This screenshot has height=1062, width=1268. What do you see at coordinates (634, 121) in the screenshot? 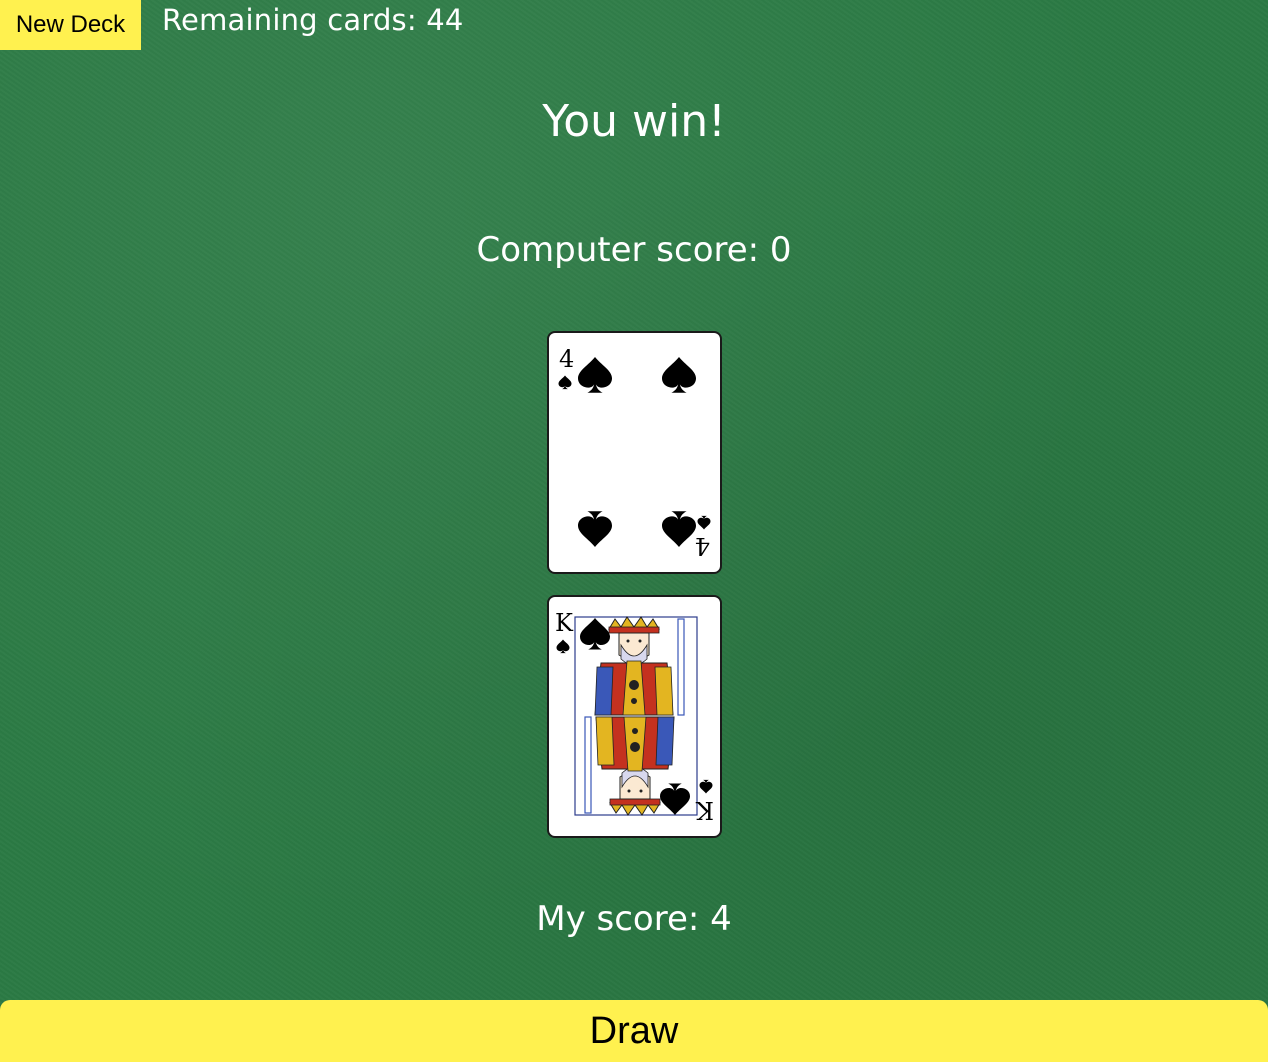
I see `round-result-headline: You win!` at bounding box center [634, 121].